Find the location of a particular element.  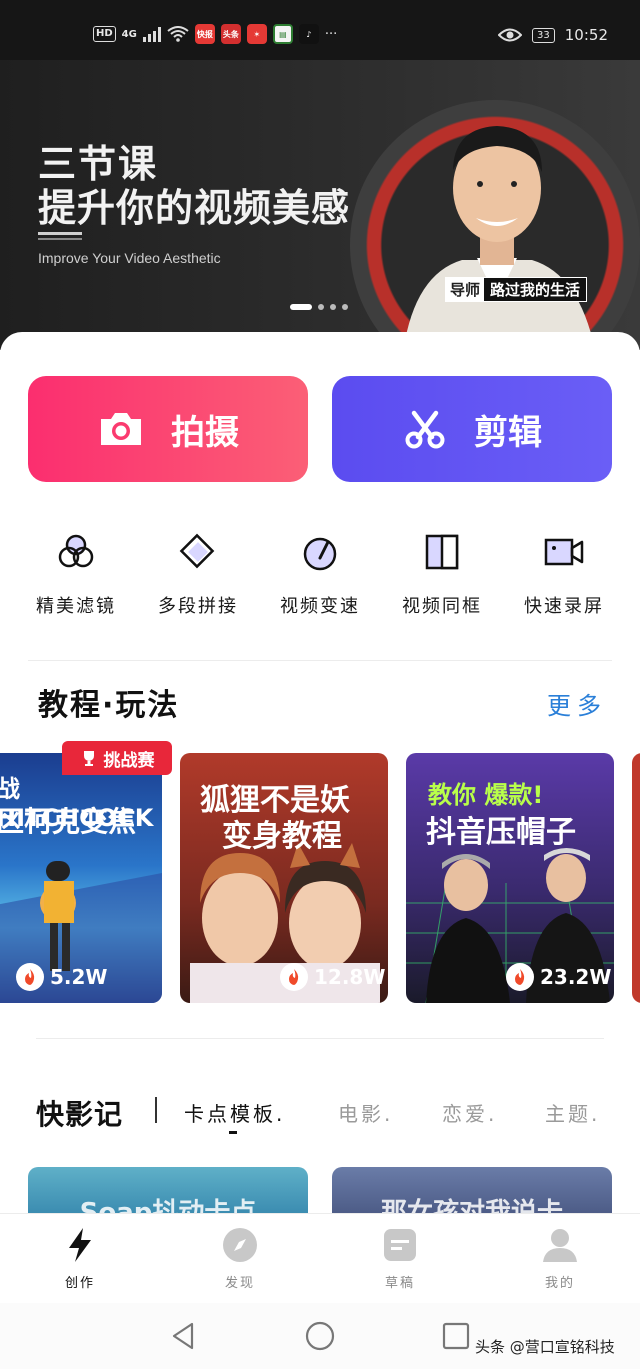

network-type: 4G is located at coordinates (129, 34).